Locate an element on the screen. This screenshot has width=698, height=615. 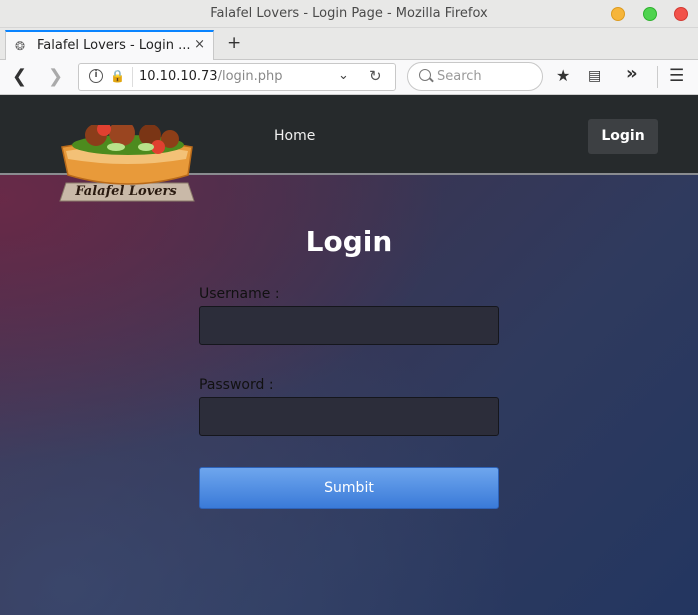
minimize-button is located at coordinates (618, 14).